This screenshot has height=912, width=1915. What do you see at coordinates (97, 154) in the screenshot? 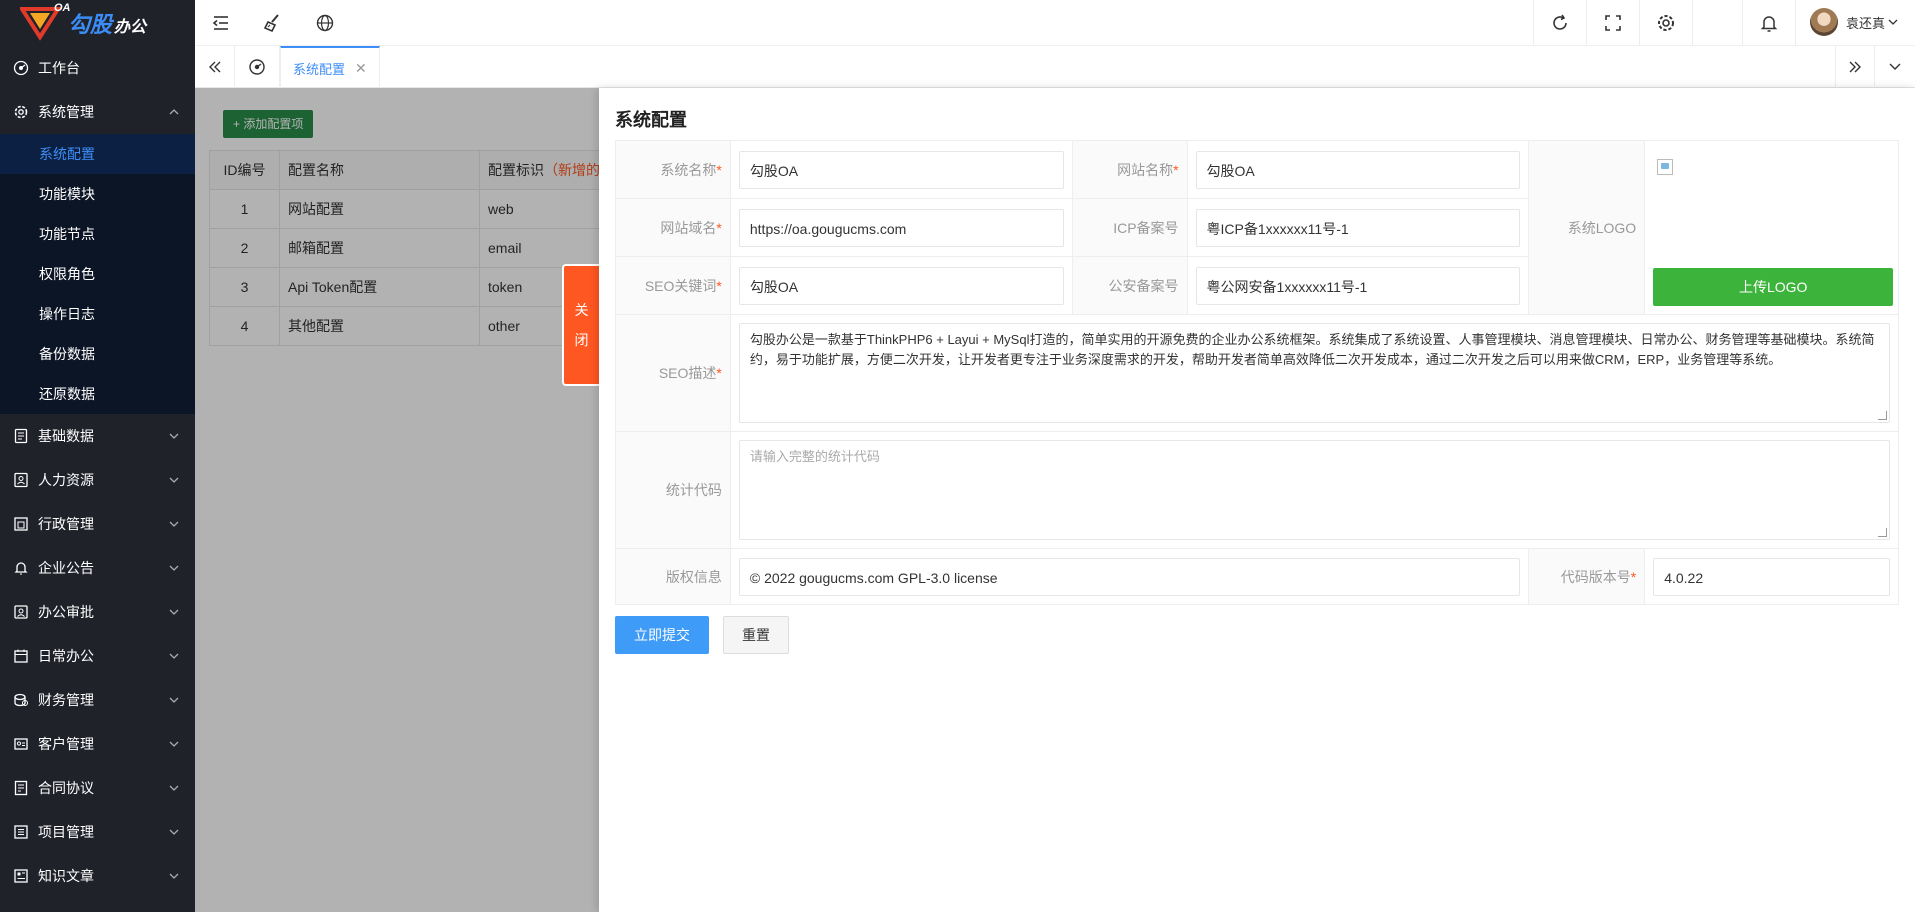
I see `sidebar-subitem-system-config: 系统配置` at bounding box center [97, 154].